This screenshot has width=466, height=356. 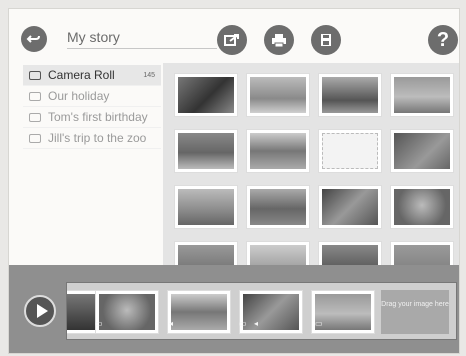 What do you see at coordinates (422, 95) in the screenshot?
I see `photo-group-children` at bounding box center [422, 95].